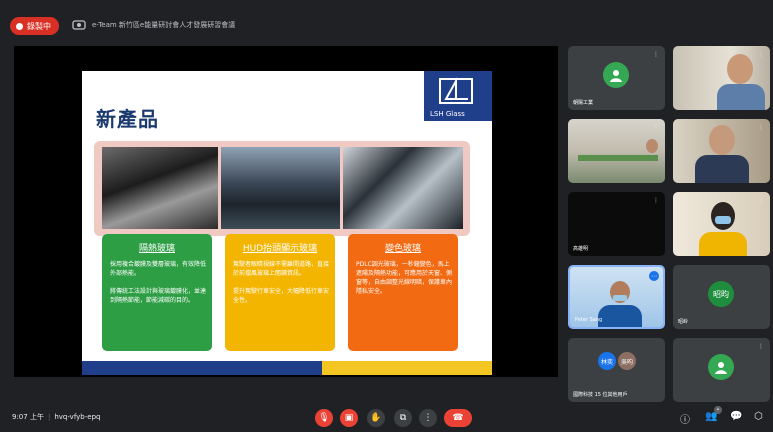  Describe the element at coordinates (618, 158) in the screenshot. I see `conference-table` at that location.